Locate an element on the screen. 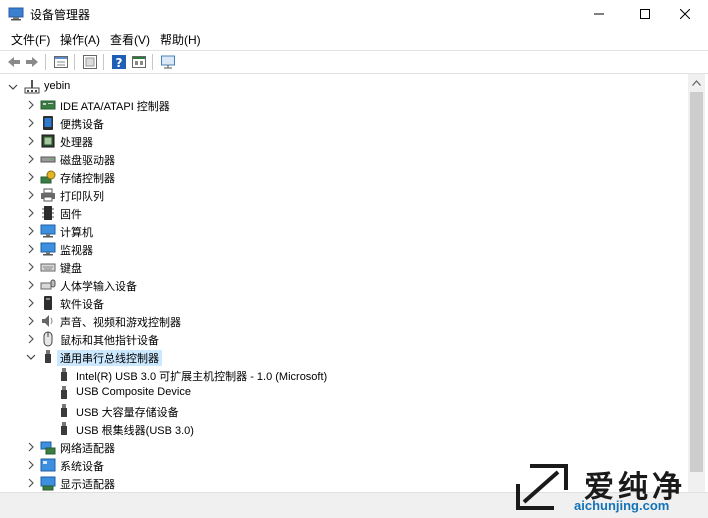 The image size is (708, 518). watermark-logo: 爱纯净 aichunjing.com is located at coordinates (610, 486).